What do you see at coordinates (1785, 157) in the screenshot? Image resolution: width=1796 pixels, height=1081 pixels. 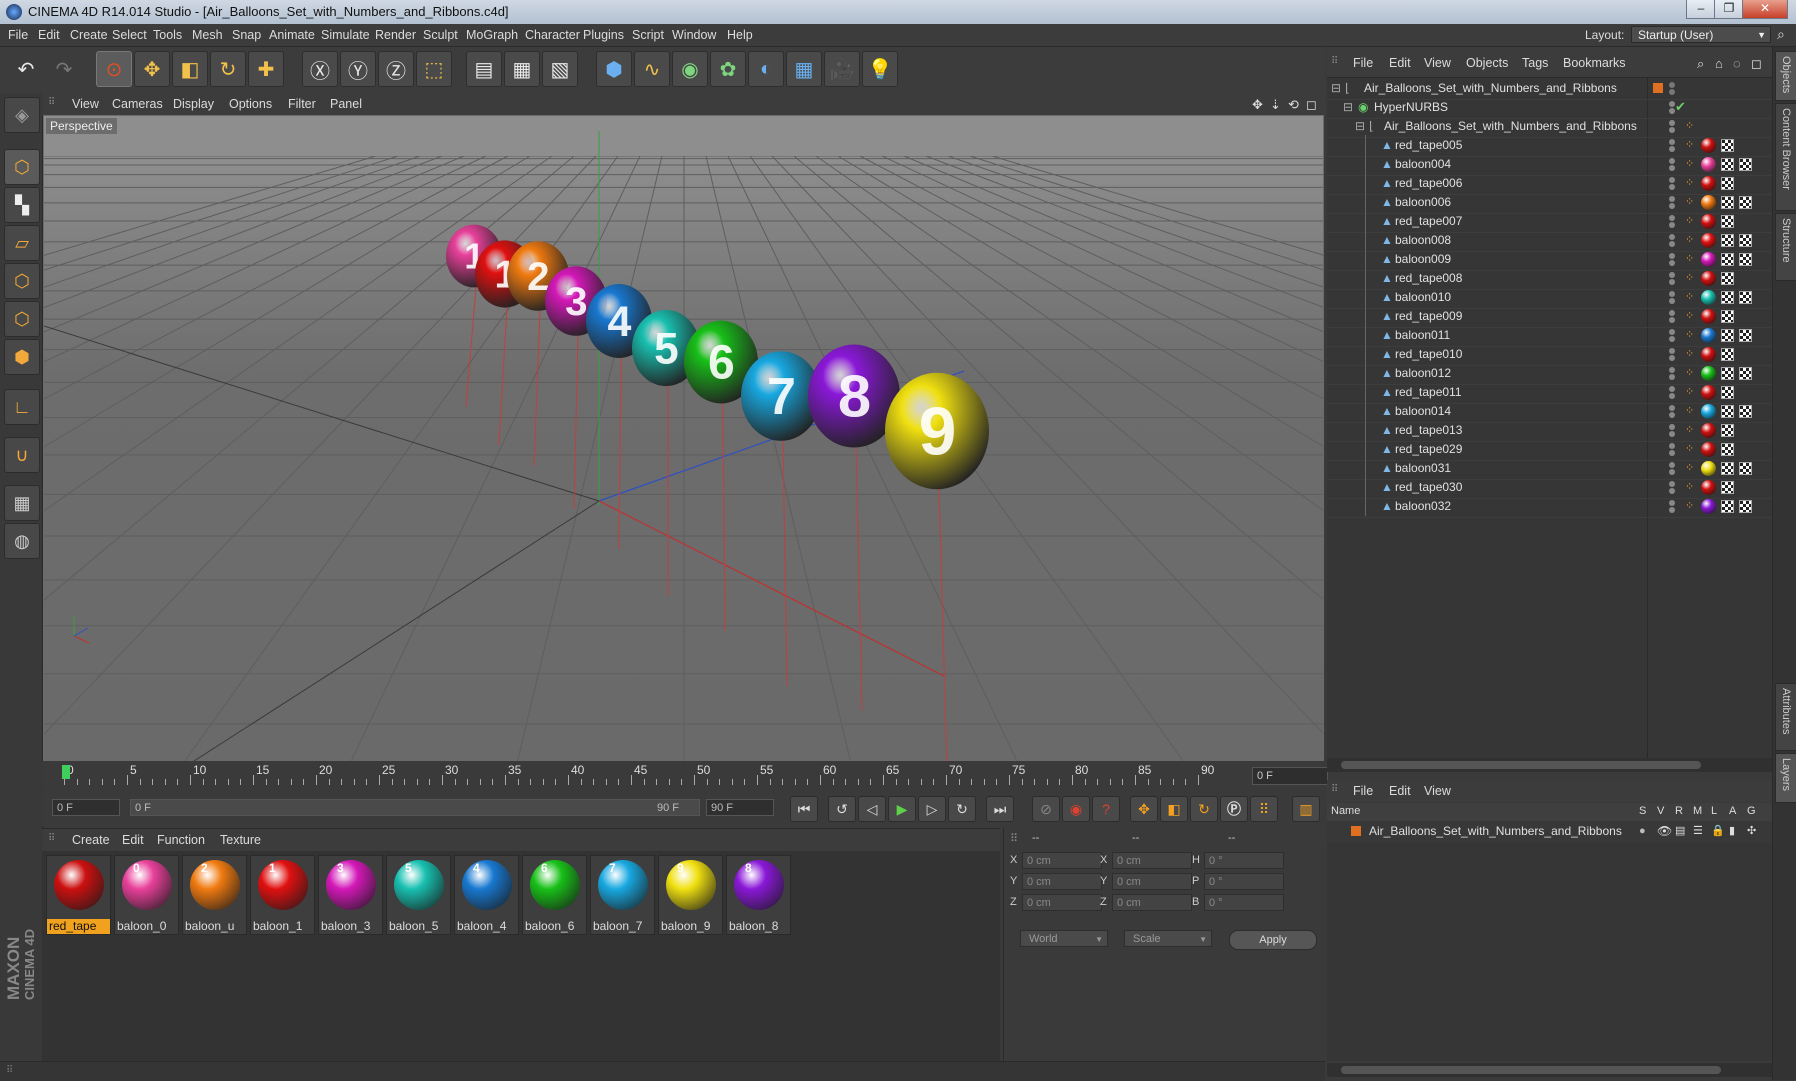 I see `tab-content-browser: Content Browser` at bounding box center [1785, 157].